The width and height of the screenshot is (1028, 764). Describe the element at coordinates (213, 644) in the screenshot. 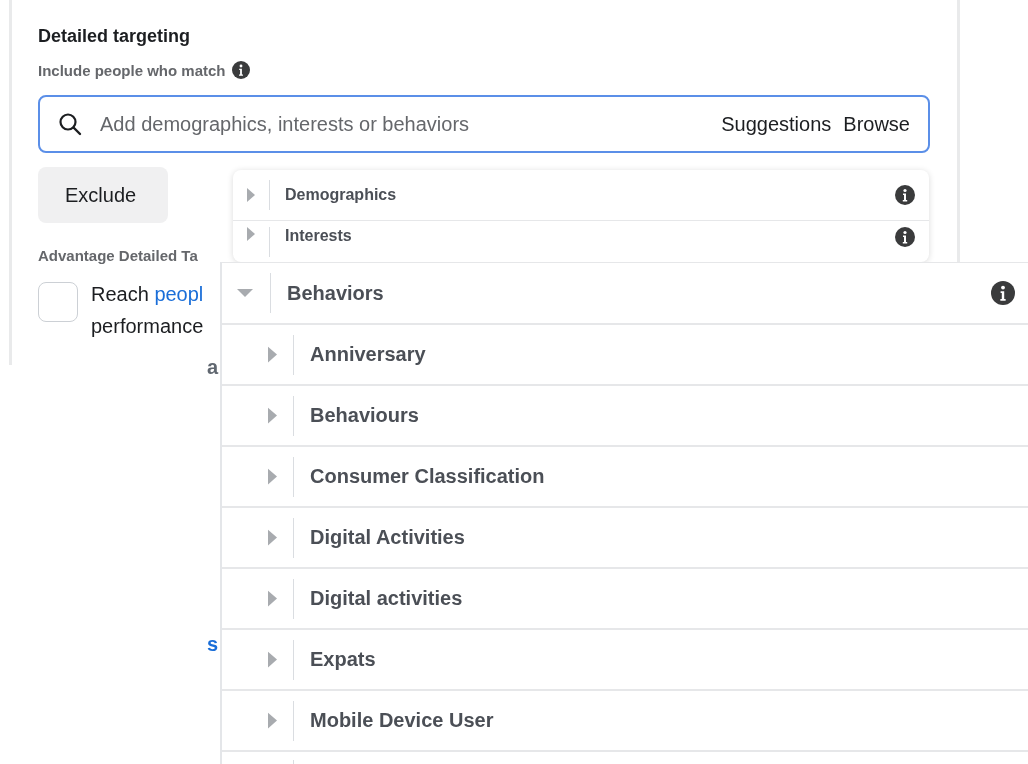

I see `text-fragment: s` at that location.